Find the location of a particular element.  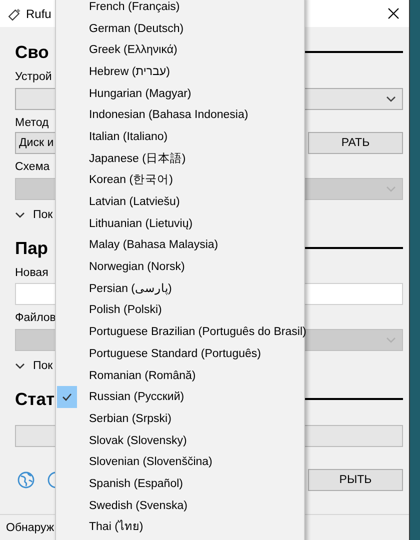

section-heading: Стат is located at coordinates (35, 399).